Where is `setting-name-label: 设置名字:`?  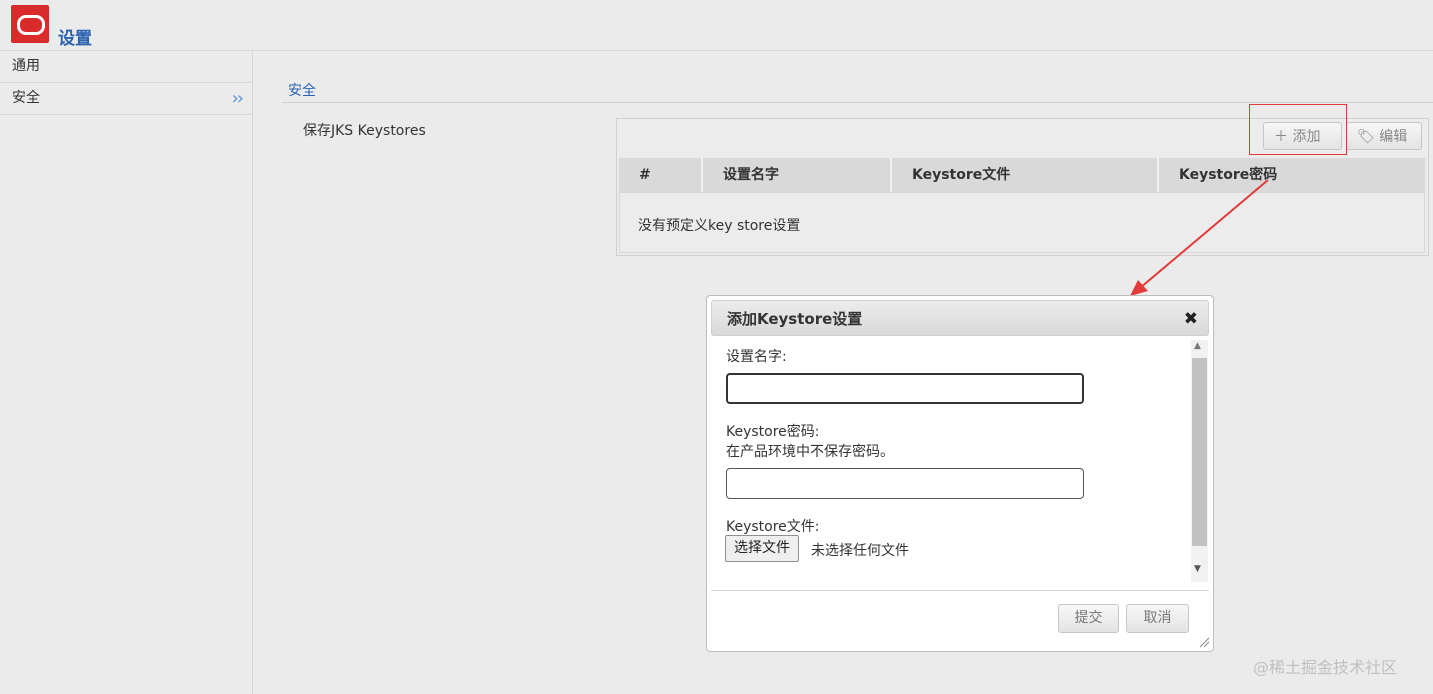 setting-name-label: 设置名字: is located at coordinates (756, 357).